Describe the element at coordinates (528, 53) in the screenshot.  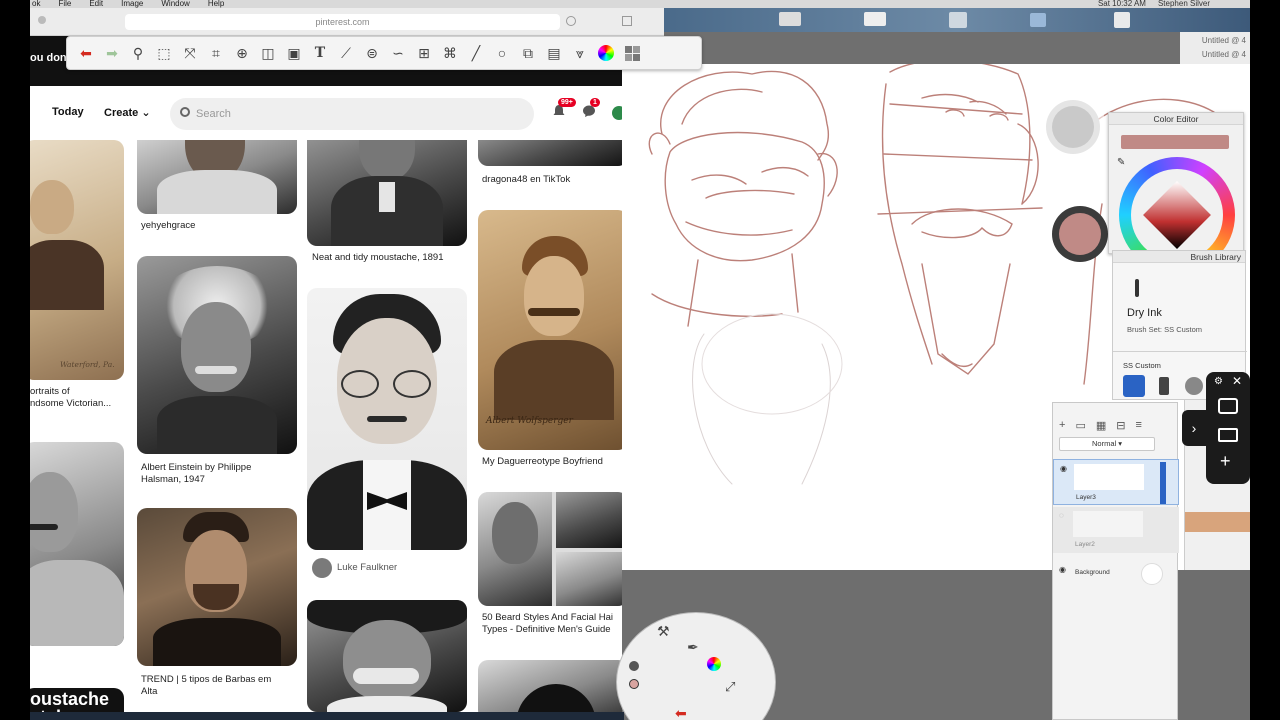
I see `shapes-icon: ⧉` at that location.